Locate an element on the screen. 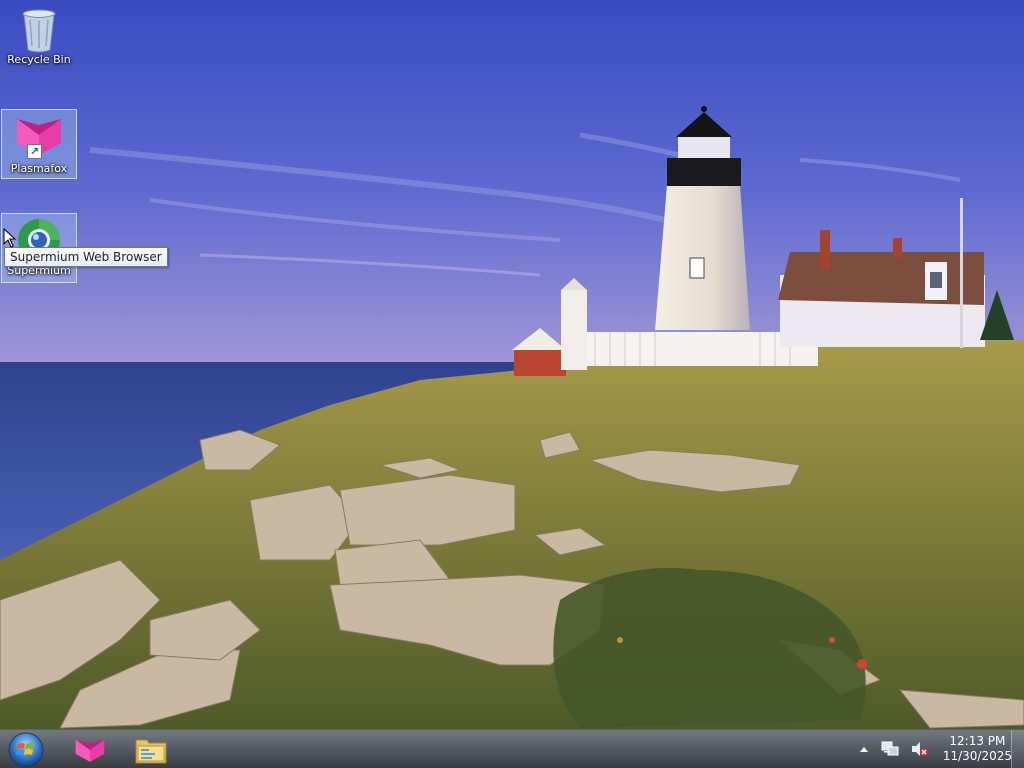 The width and height of the screenshot is (1024, 768). mouse-cursor-icon is located at coordinates (9, 238).